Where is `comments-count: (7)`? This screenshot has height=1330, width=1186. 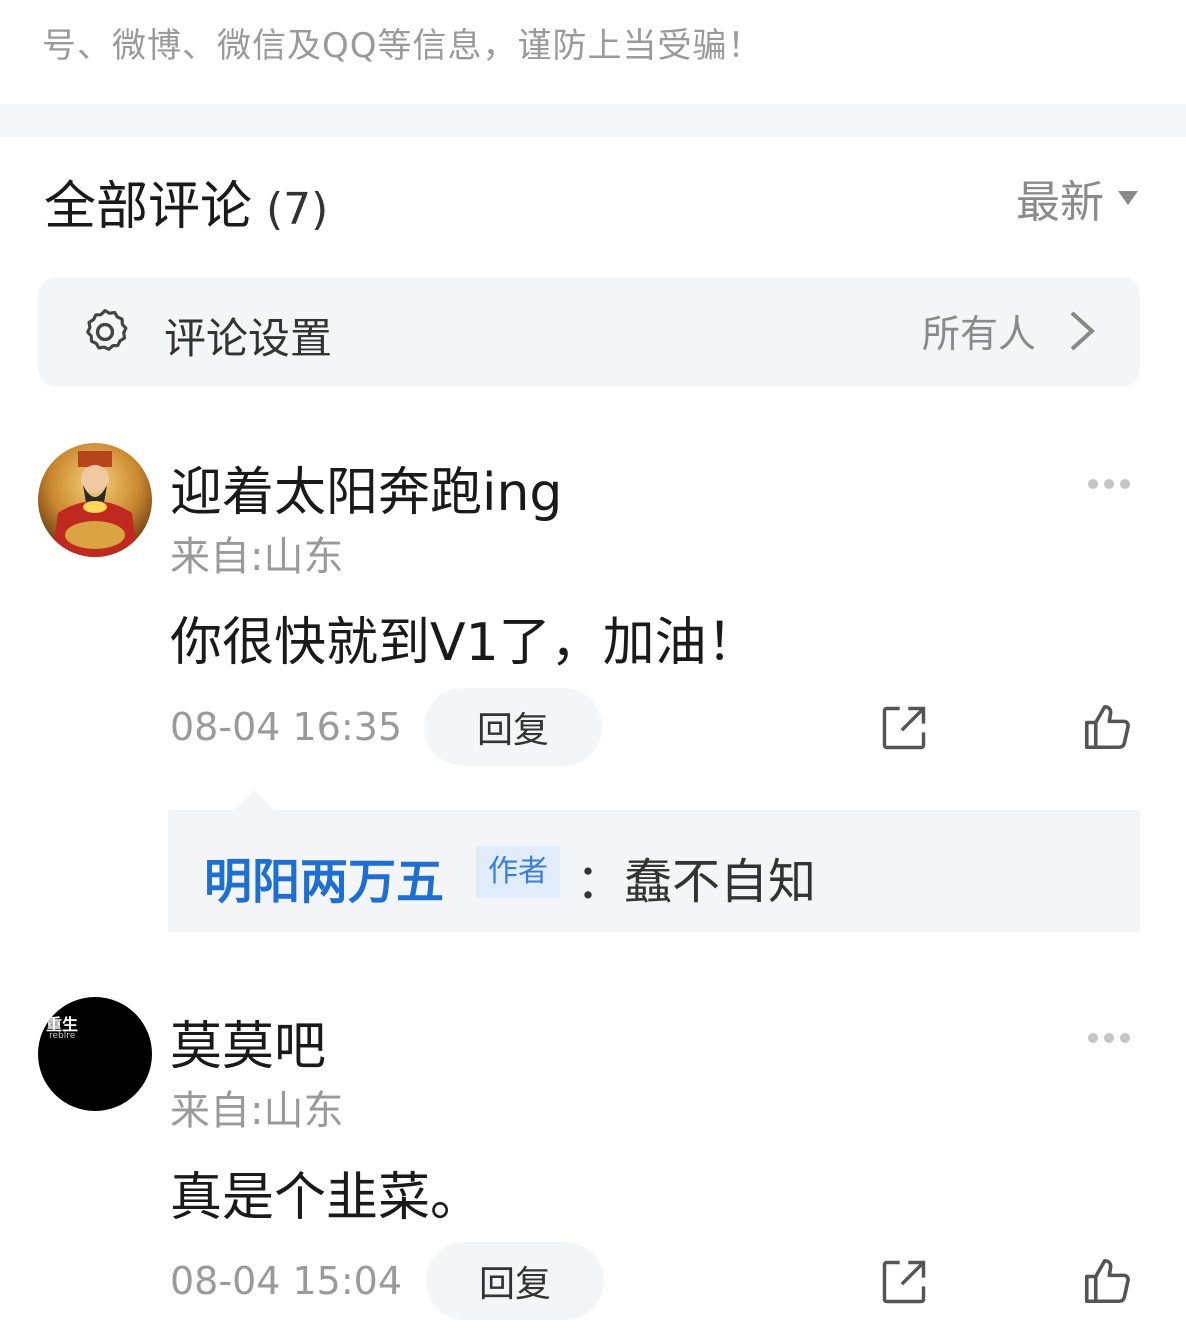
comments-count: (7) is located at coordinates (297, 209).